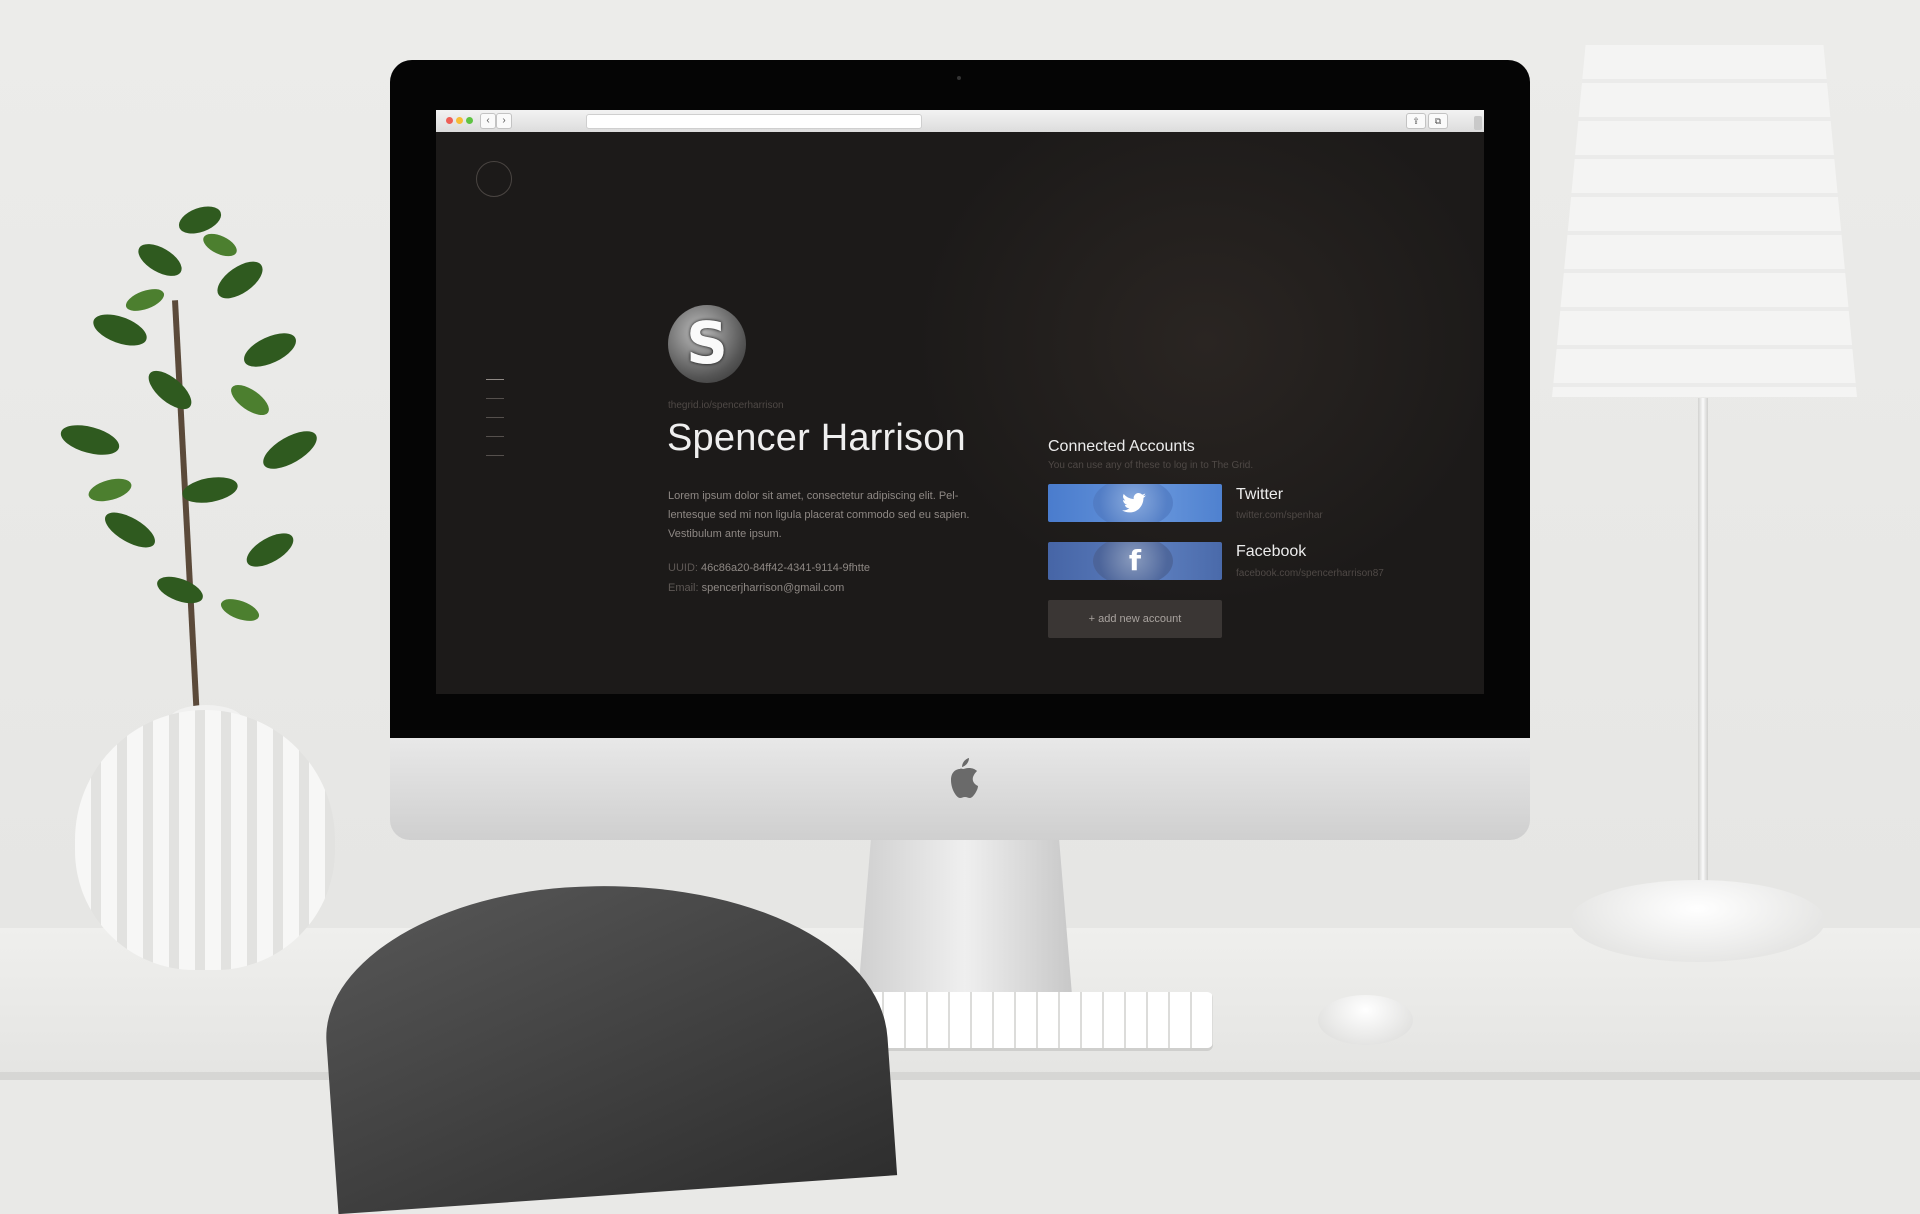 The image size is (1920, 1214). Describe the element at coordinates (1703, 648) in the screenshot. I see `lamp-rod` at that location.